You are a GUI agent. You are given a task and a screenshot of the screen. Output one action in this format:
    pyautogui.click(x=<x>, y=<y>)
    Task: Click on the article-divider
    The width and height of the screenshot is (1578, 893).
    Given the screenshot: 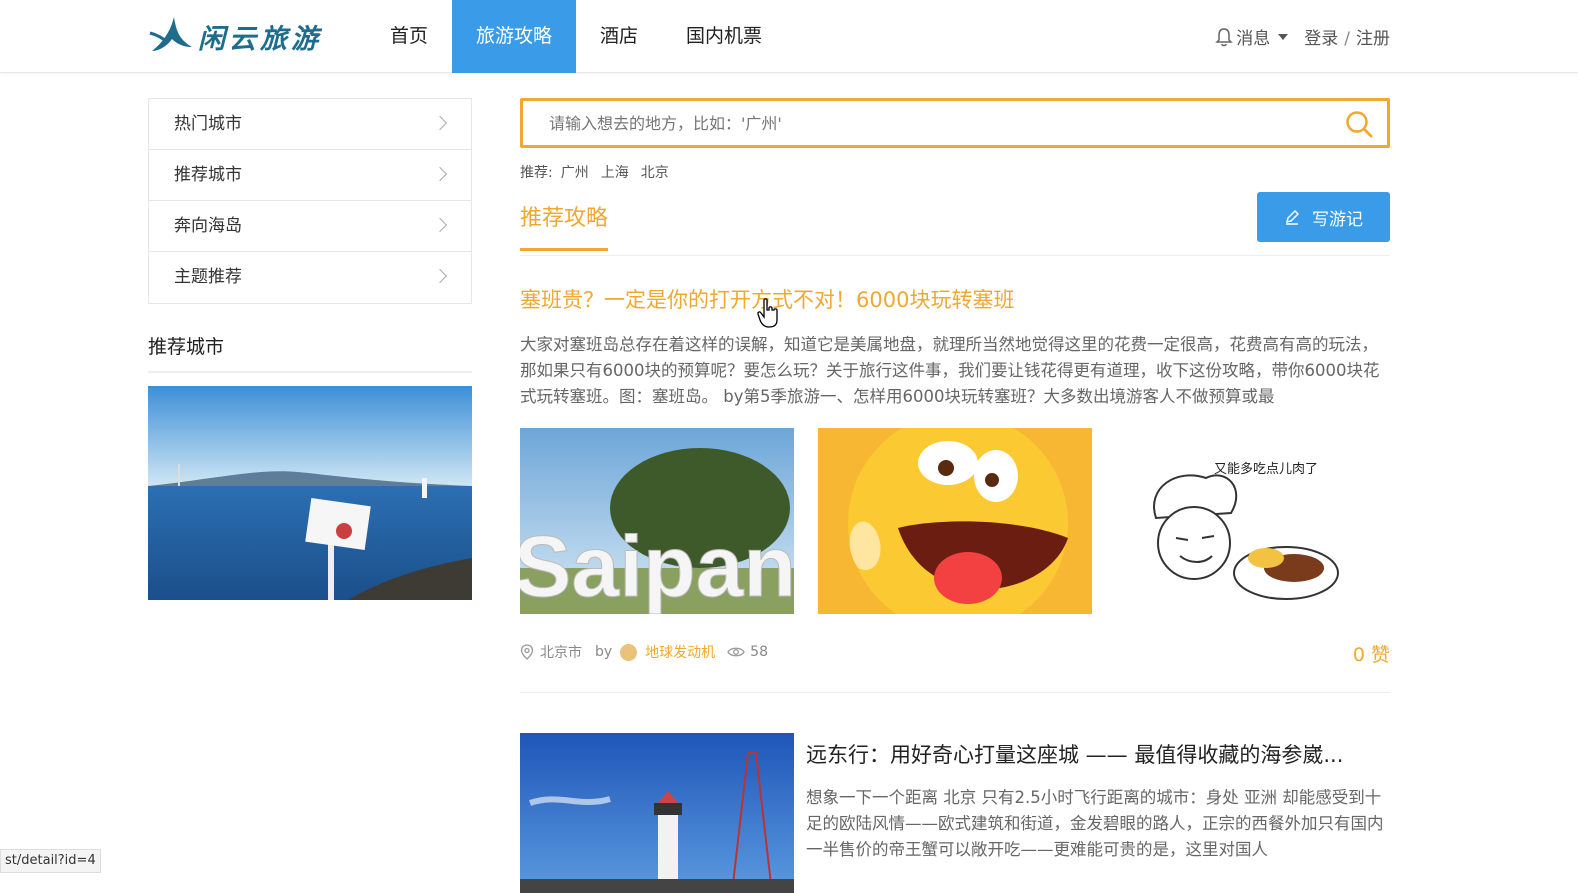 What is the action you would take?
    pyautogui.click(x=955, y=692)
    